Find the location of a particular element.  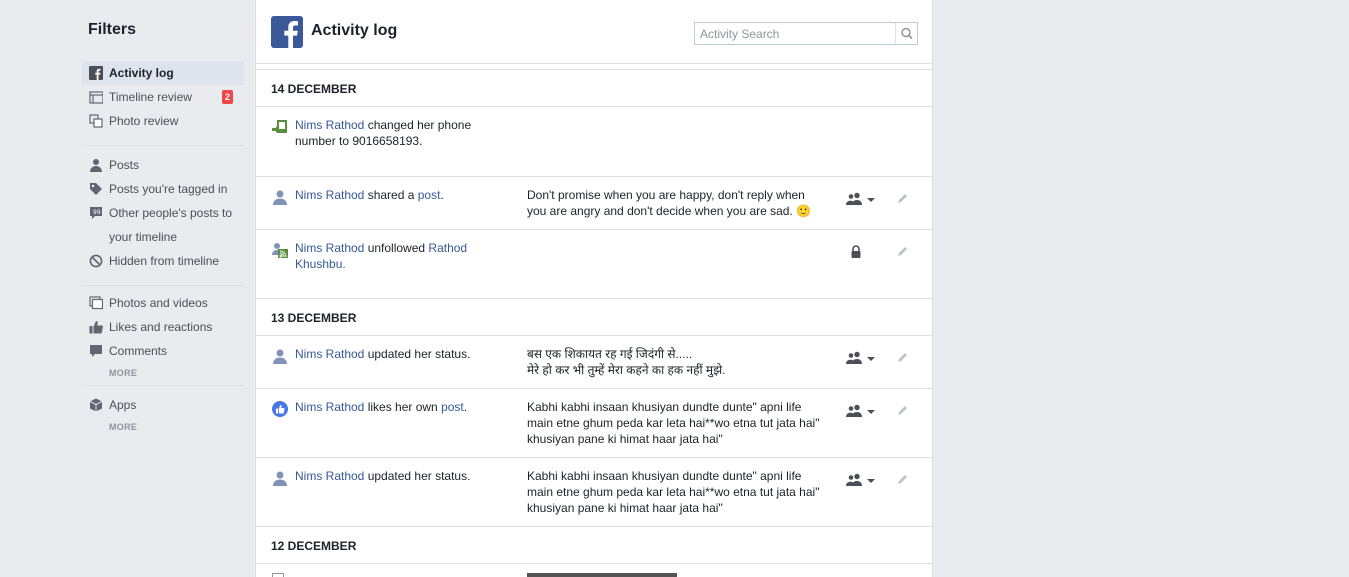

search-icon is located at coordinates (907, 33).